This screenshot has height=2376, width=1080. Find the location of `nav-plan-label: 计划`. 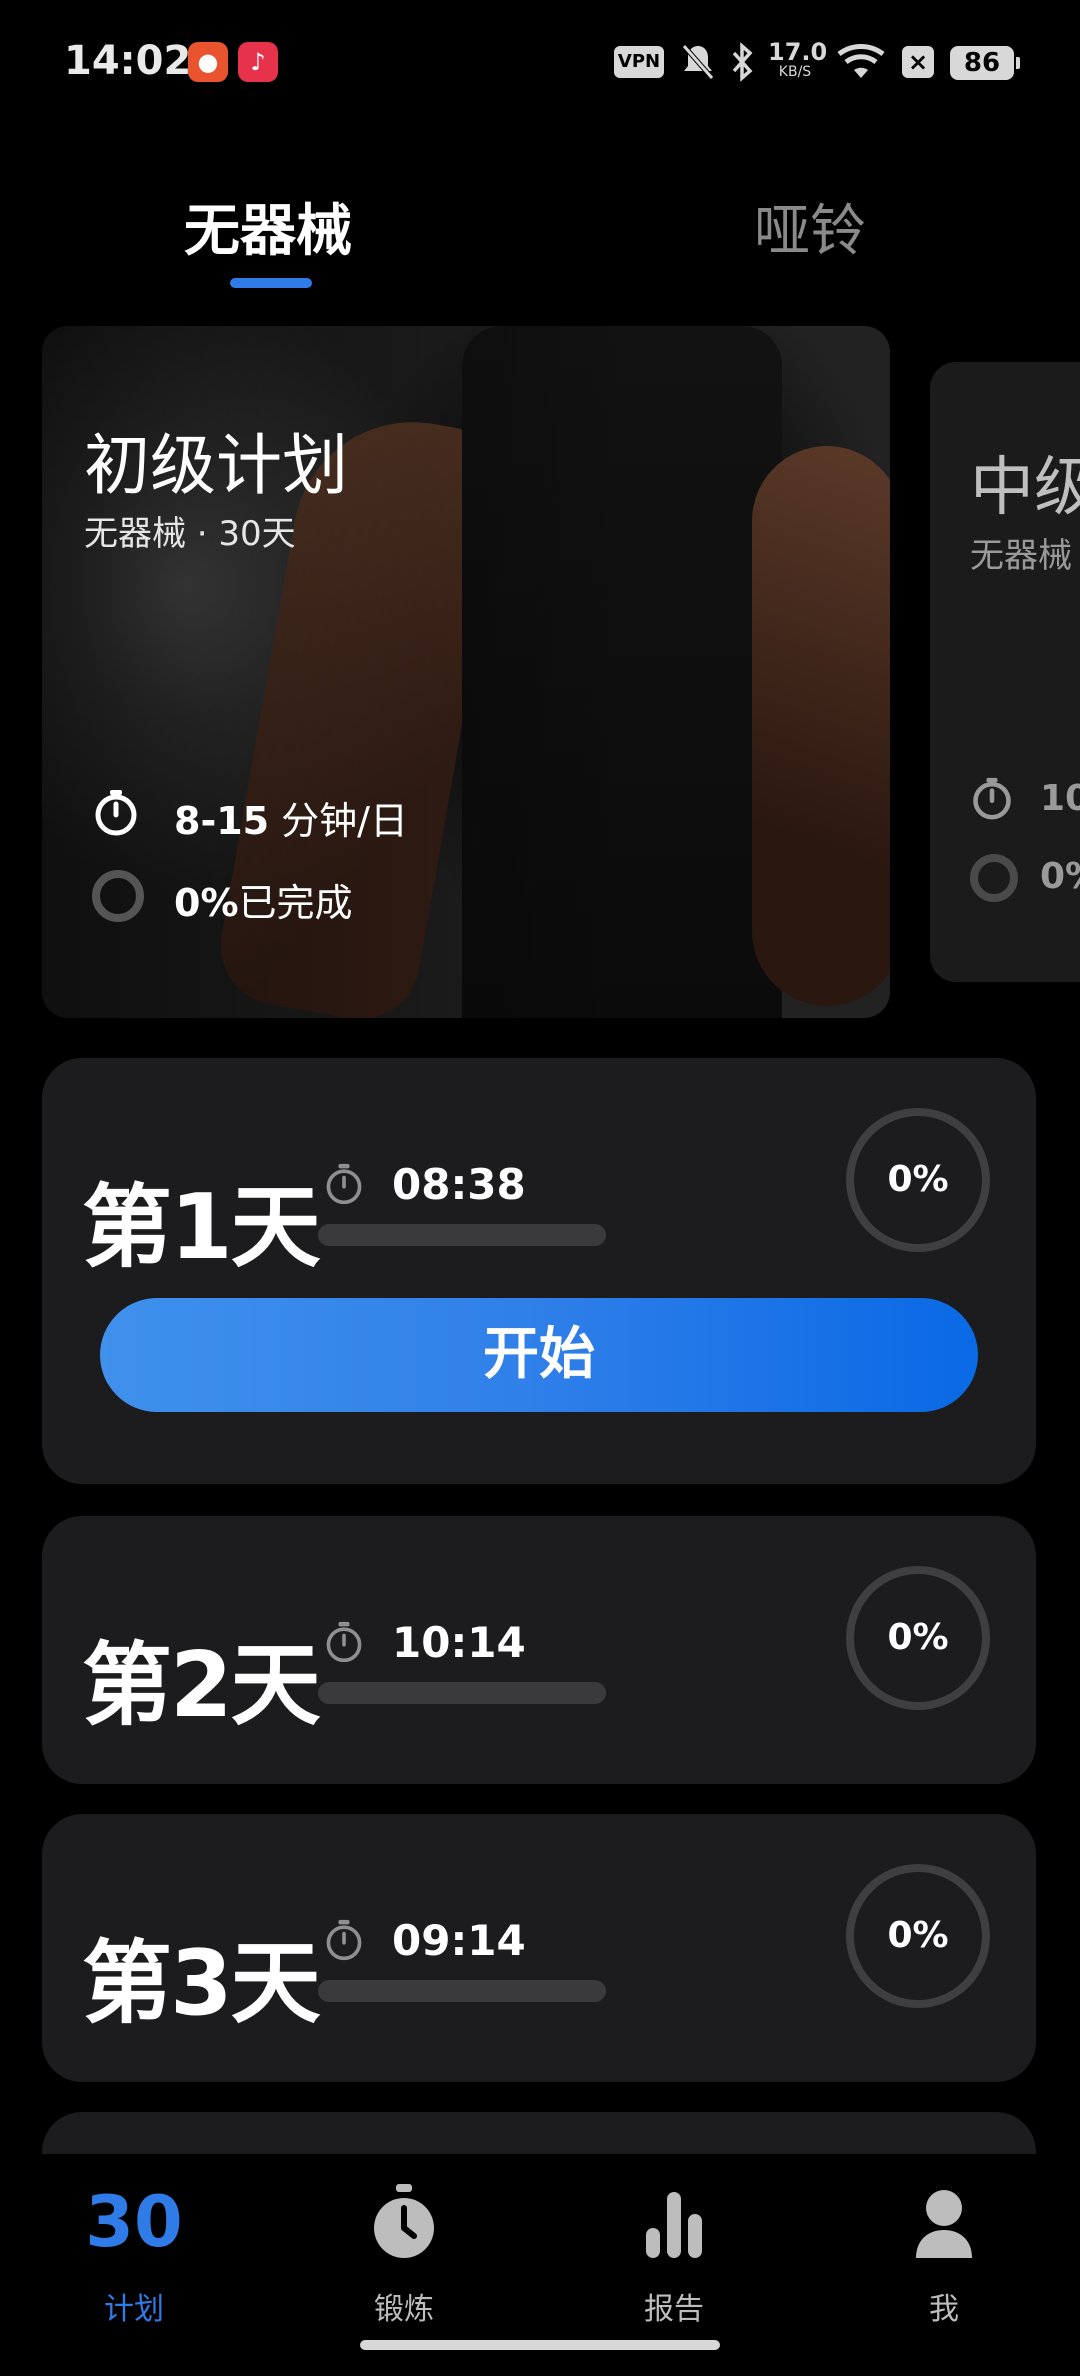

nav-plan-label: 计划 is located at coordinates (134, 2309).